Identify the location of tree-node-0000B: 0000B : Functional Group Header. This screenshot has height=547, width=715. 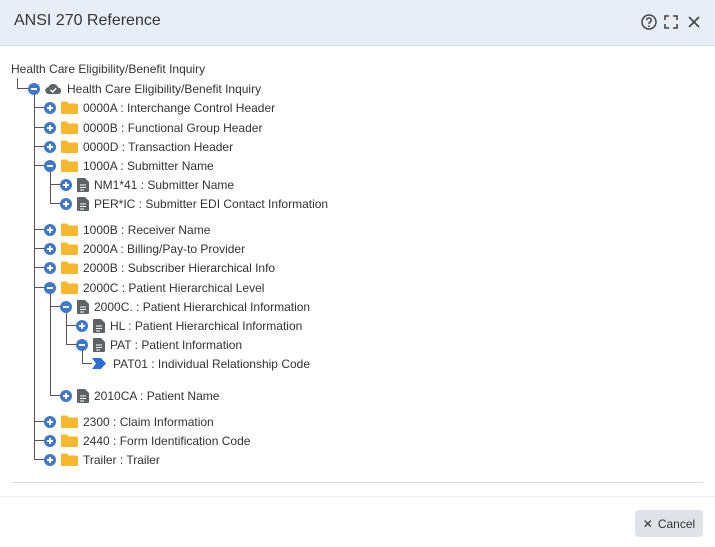
(153, 127).